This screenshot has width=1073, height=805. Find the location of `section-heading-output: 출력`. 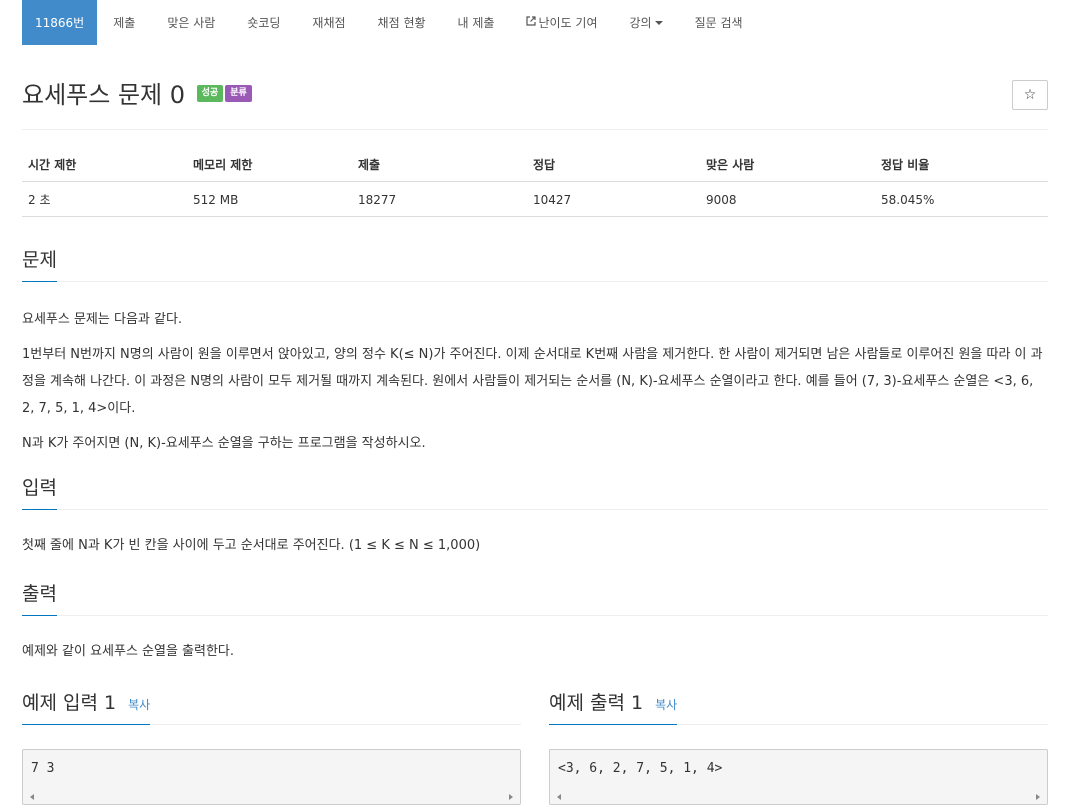

section-heading-output: 출력 is located at coordinates (535, 597).